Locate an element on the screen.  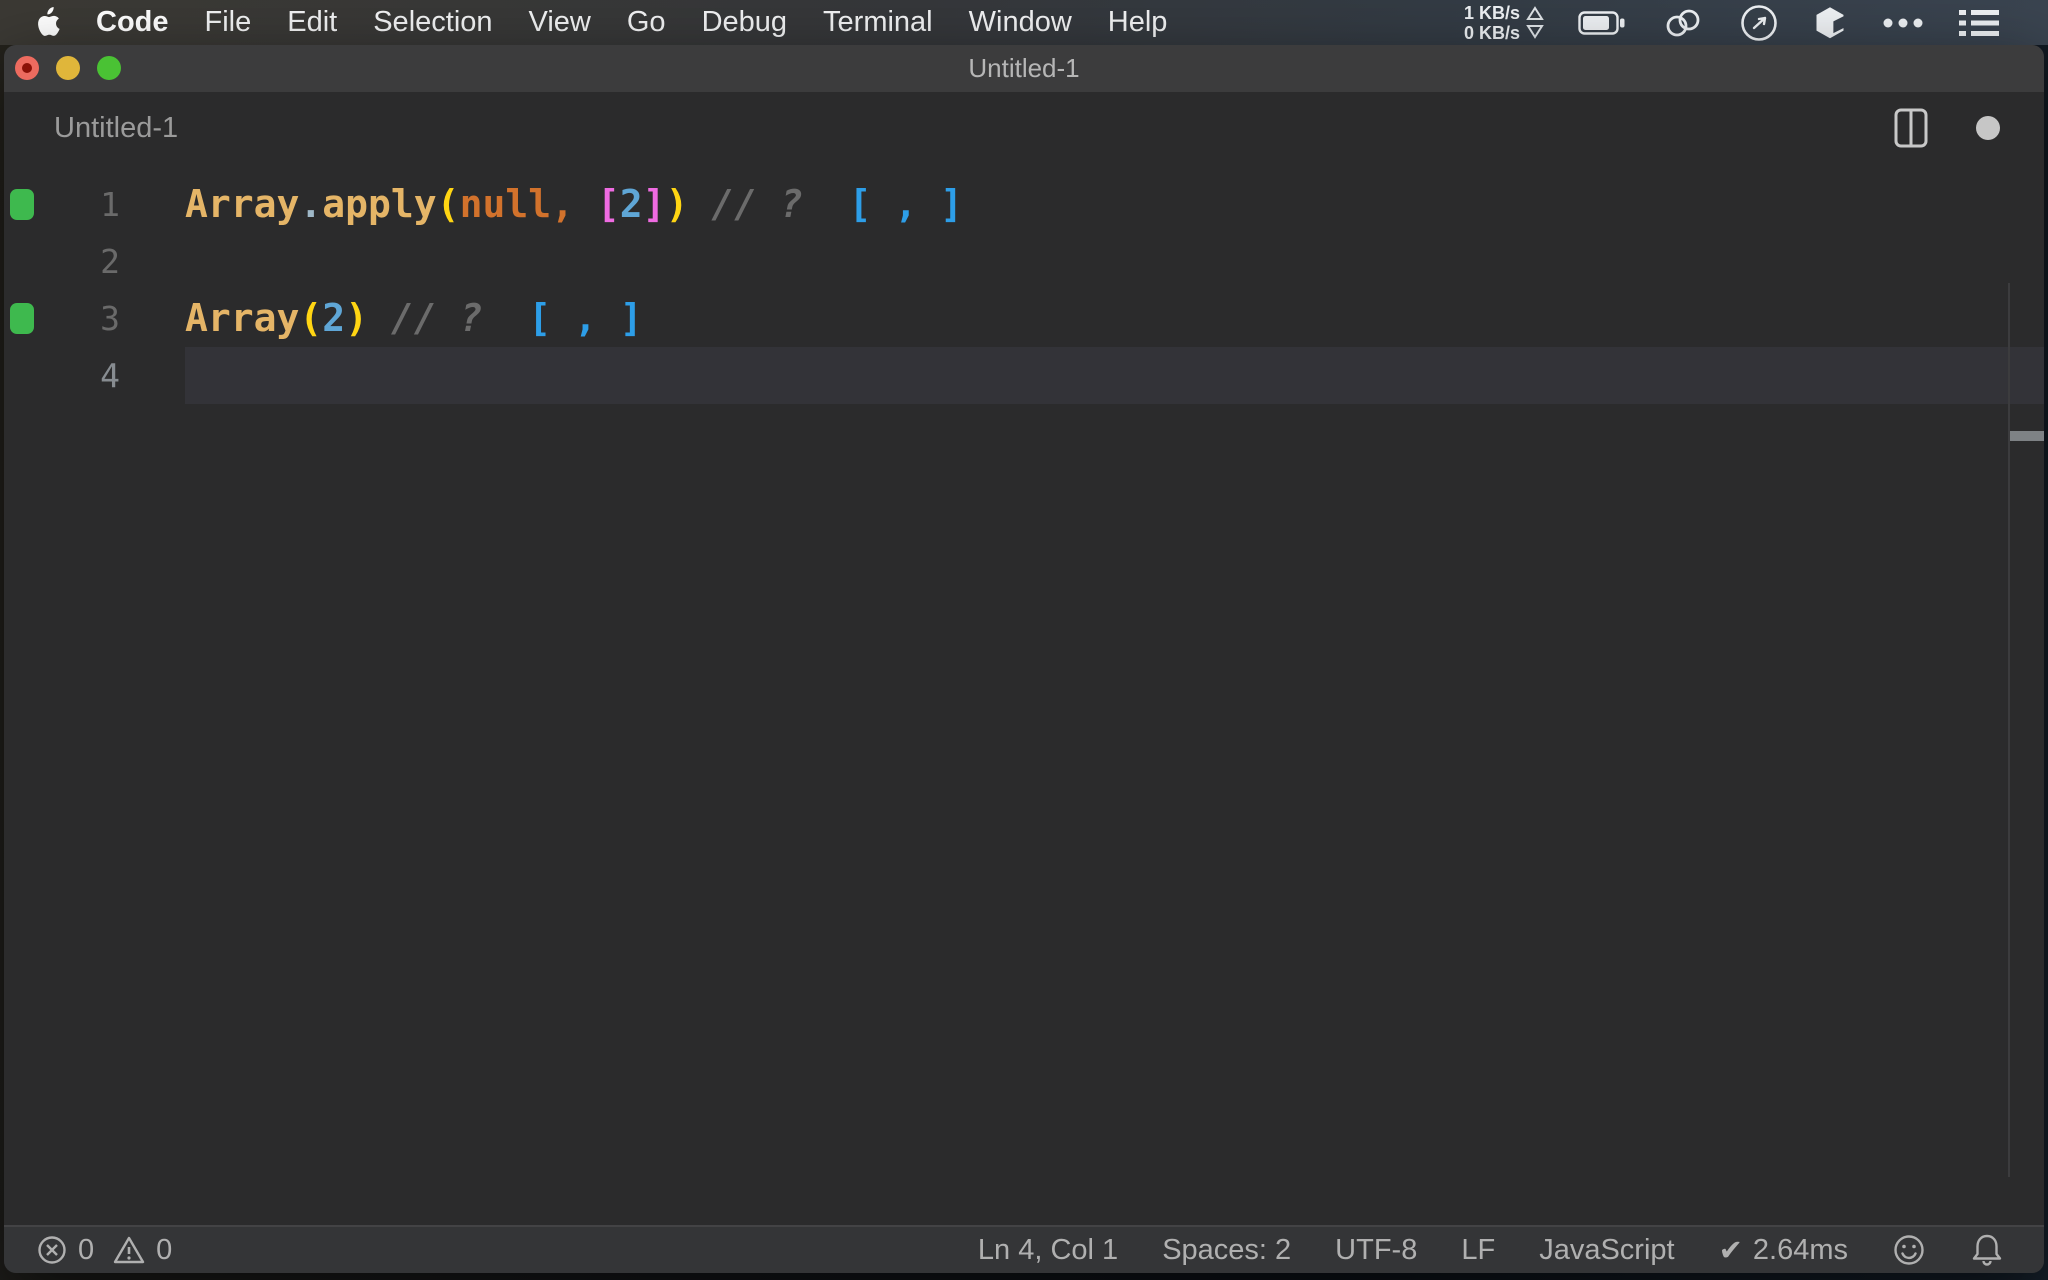
menu-item-debug: Debug is located at coordinates (744, 22).